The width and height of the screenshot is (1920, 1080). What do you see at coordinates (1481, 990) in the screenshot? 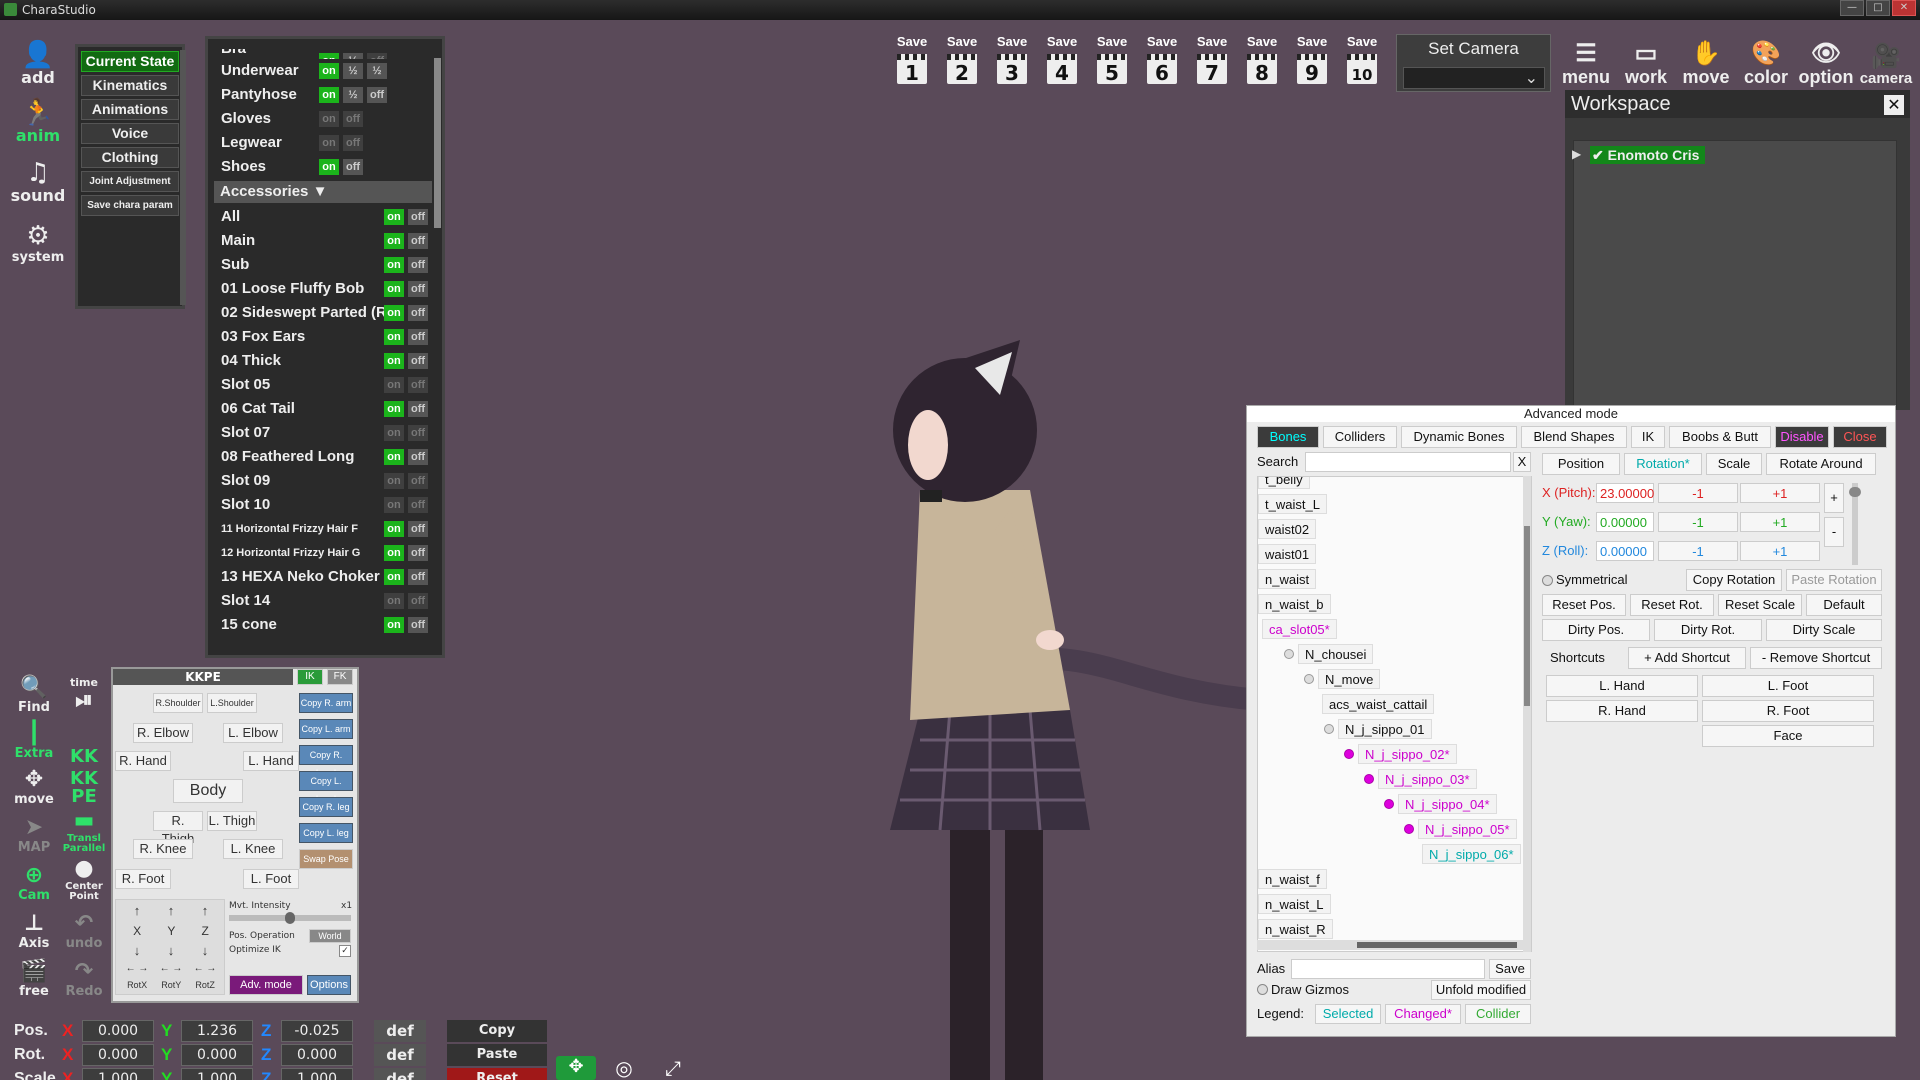
I see `unfold-modified-button: Unfold modified` at bounding box center [1481, 990].